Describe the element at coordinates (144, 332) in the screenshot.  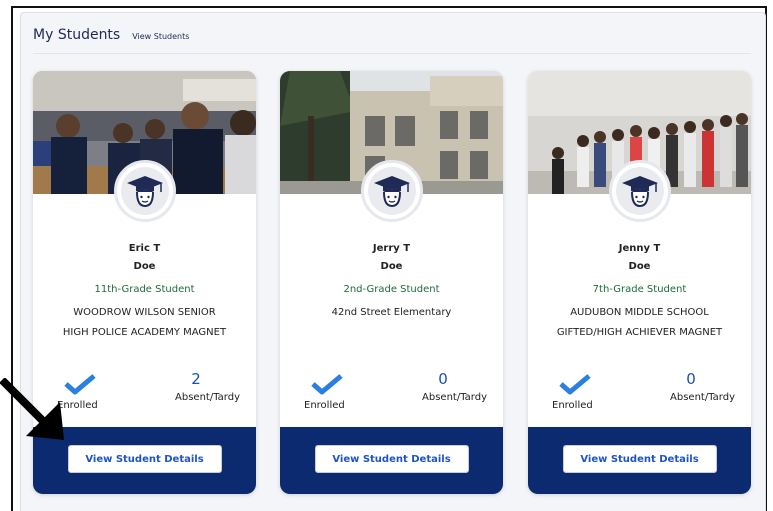
I see `school-line-2: HIGH POLICE ACADEMY MAGNET` at that location.